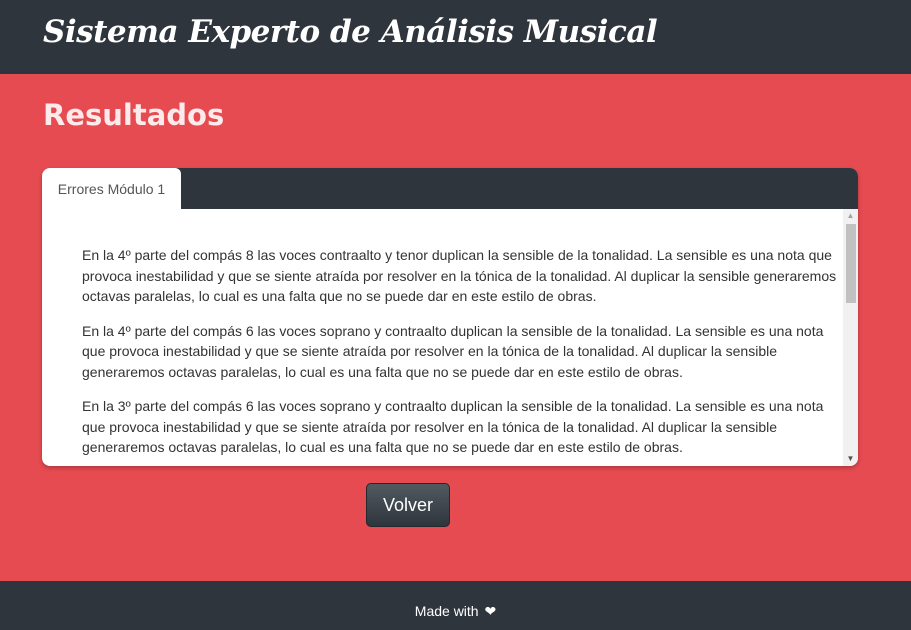 This screenshot has width=911, height=630. I want to click on tab-errores-modulo-1: Errores Módulo 1, so click(111, 188).